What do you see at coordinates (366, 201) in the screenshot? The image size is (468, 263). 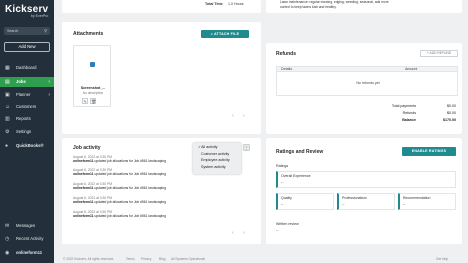 I see `professionalism-box: Professionalism --` at bounding box center [366, 201].